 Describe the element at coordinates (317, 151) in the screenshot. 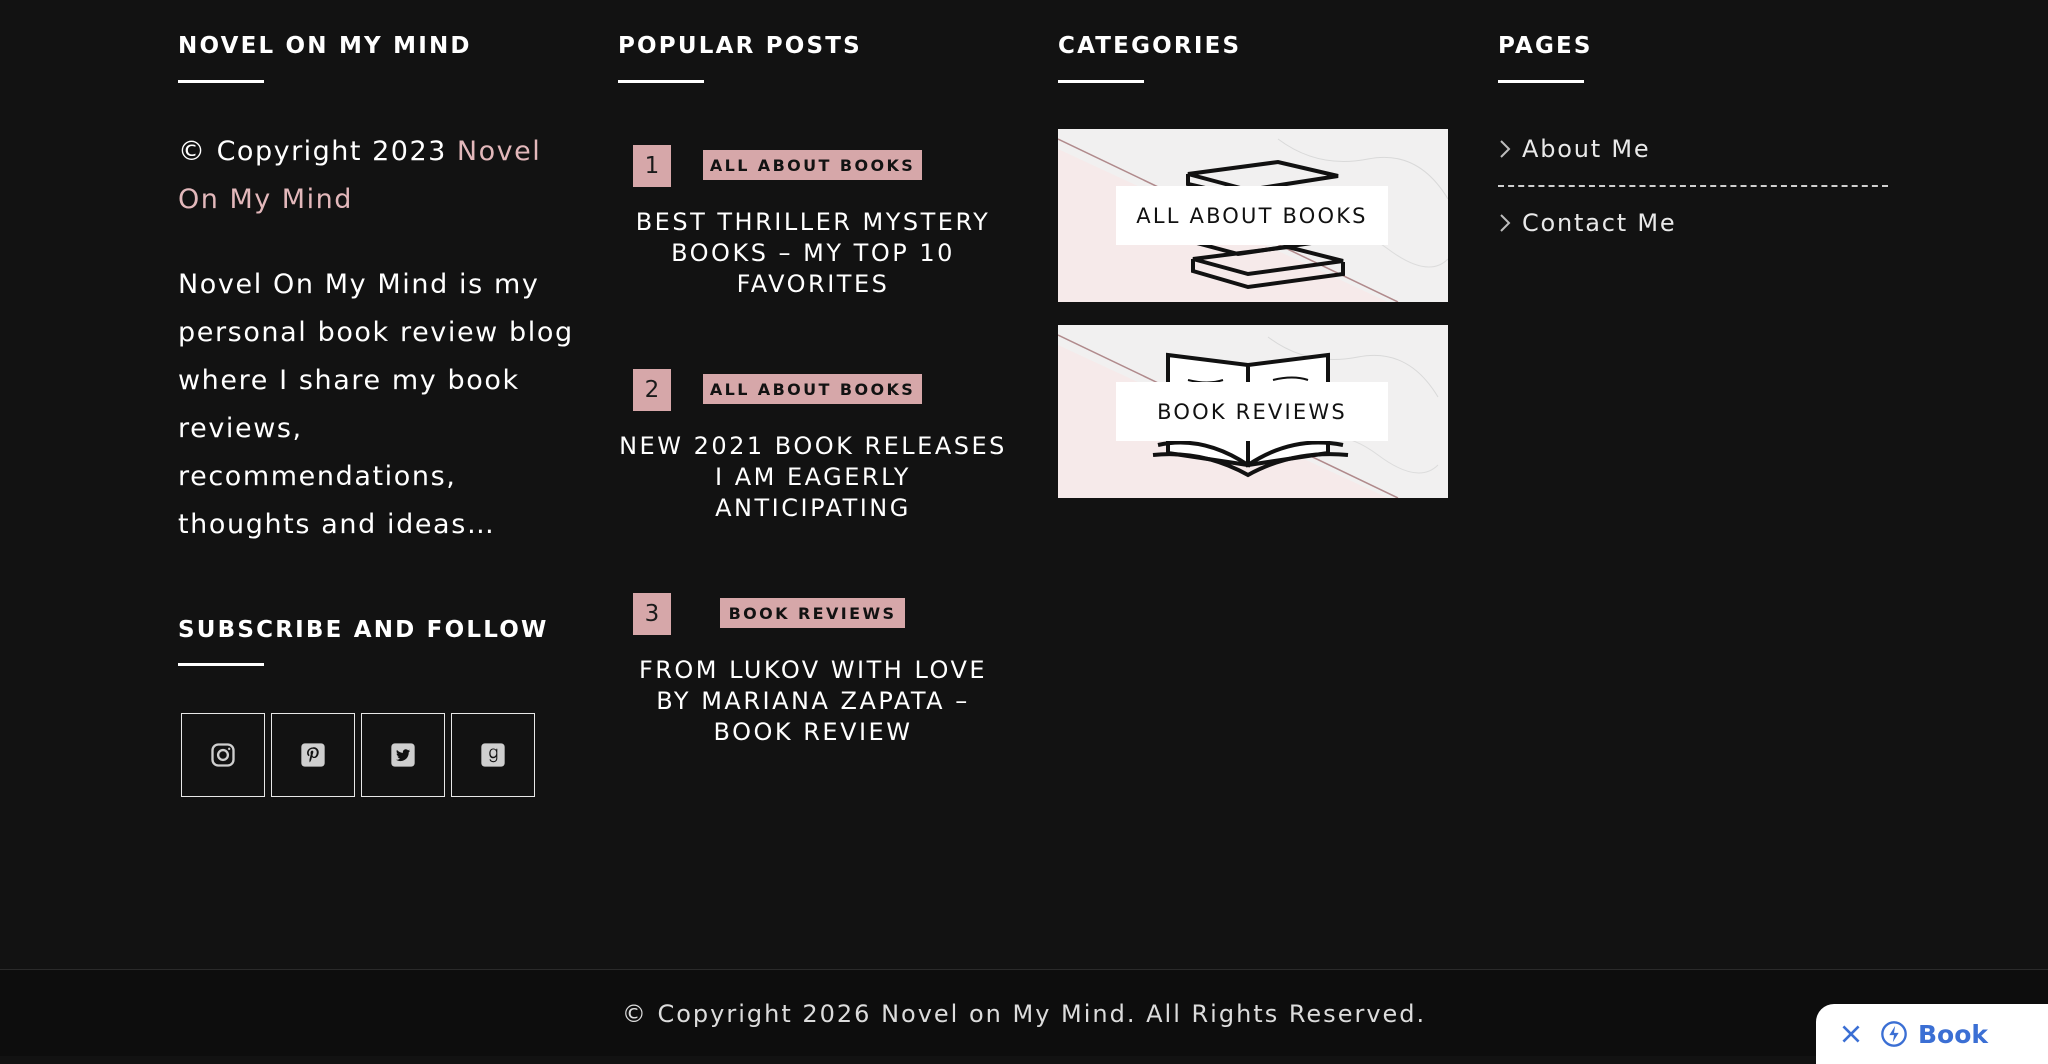

I see `copyright-prefix: © Copyright 2023` at that location.